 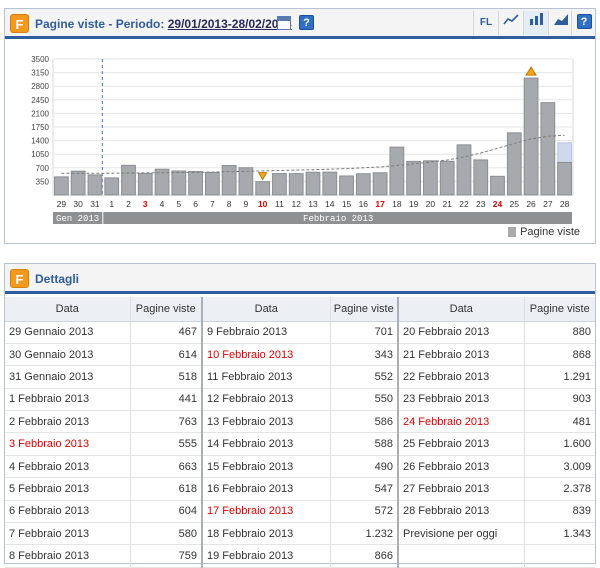 I want to click on date-cell: 11 Febbraio 2013, so click(x=266, y=377).